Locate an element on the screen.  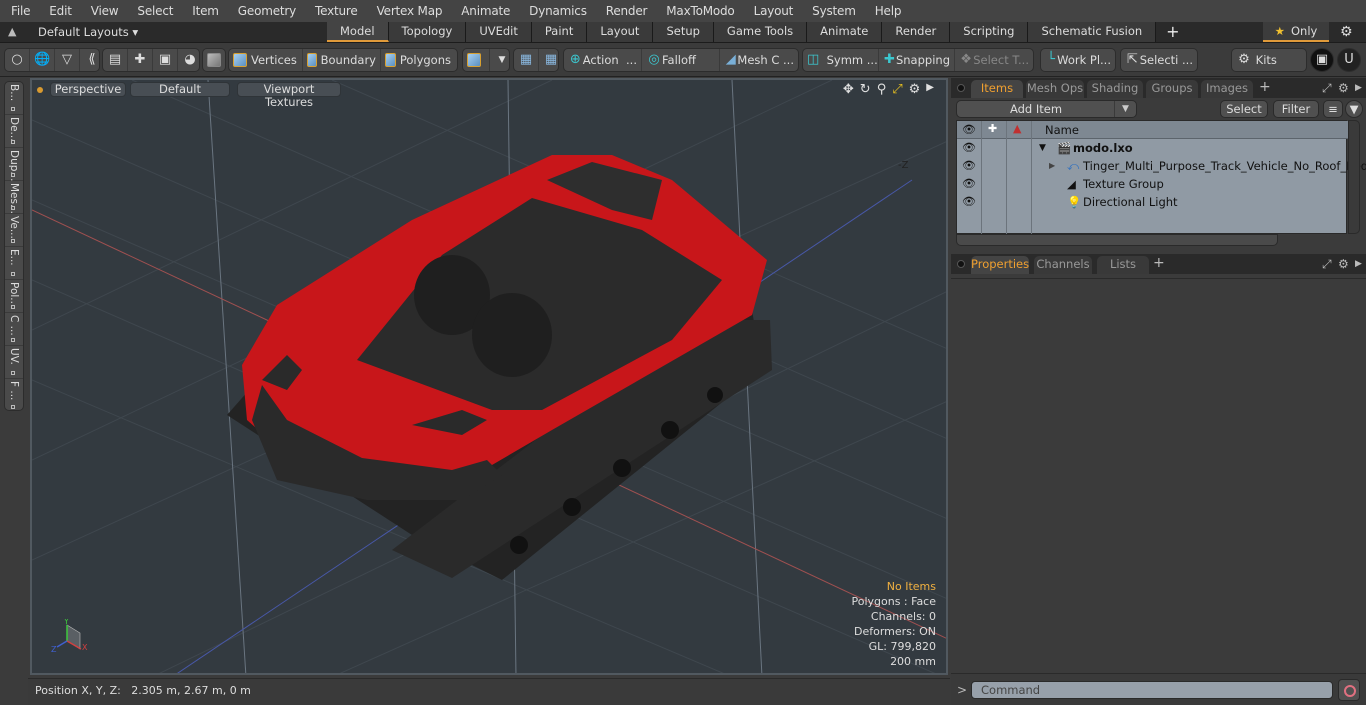
menu-render: Render is located at coordinates (625, 11).